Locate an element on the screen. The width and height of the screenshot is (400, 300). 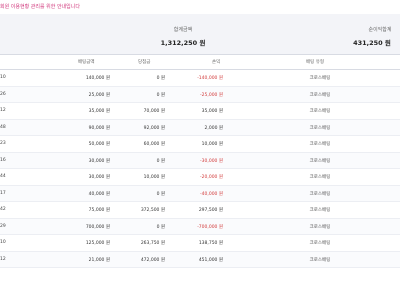
row-id: 26 is located at coordinates (3, 94).